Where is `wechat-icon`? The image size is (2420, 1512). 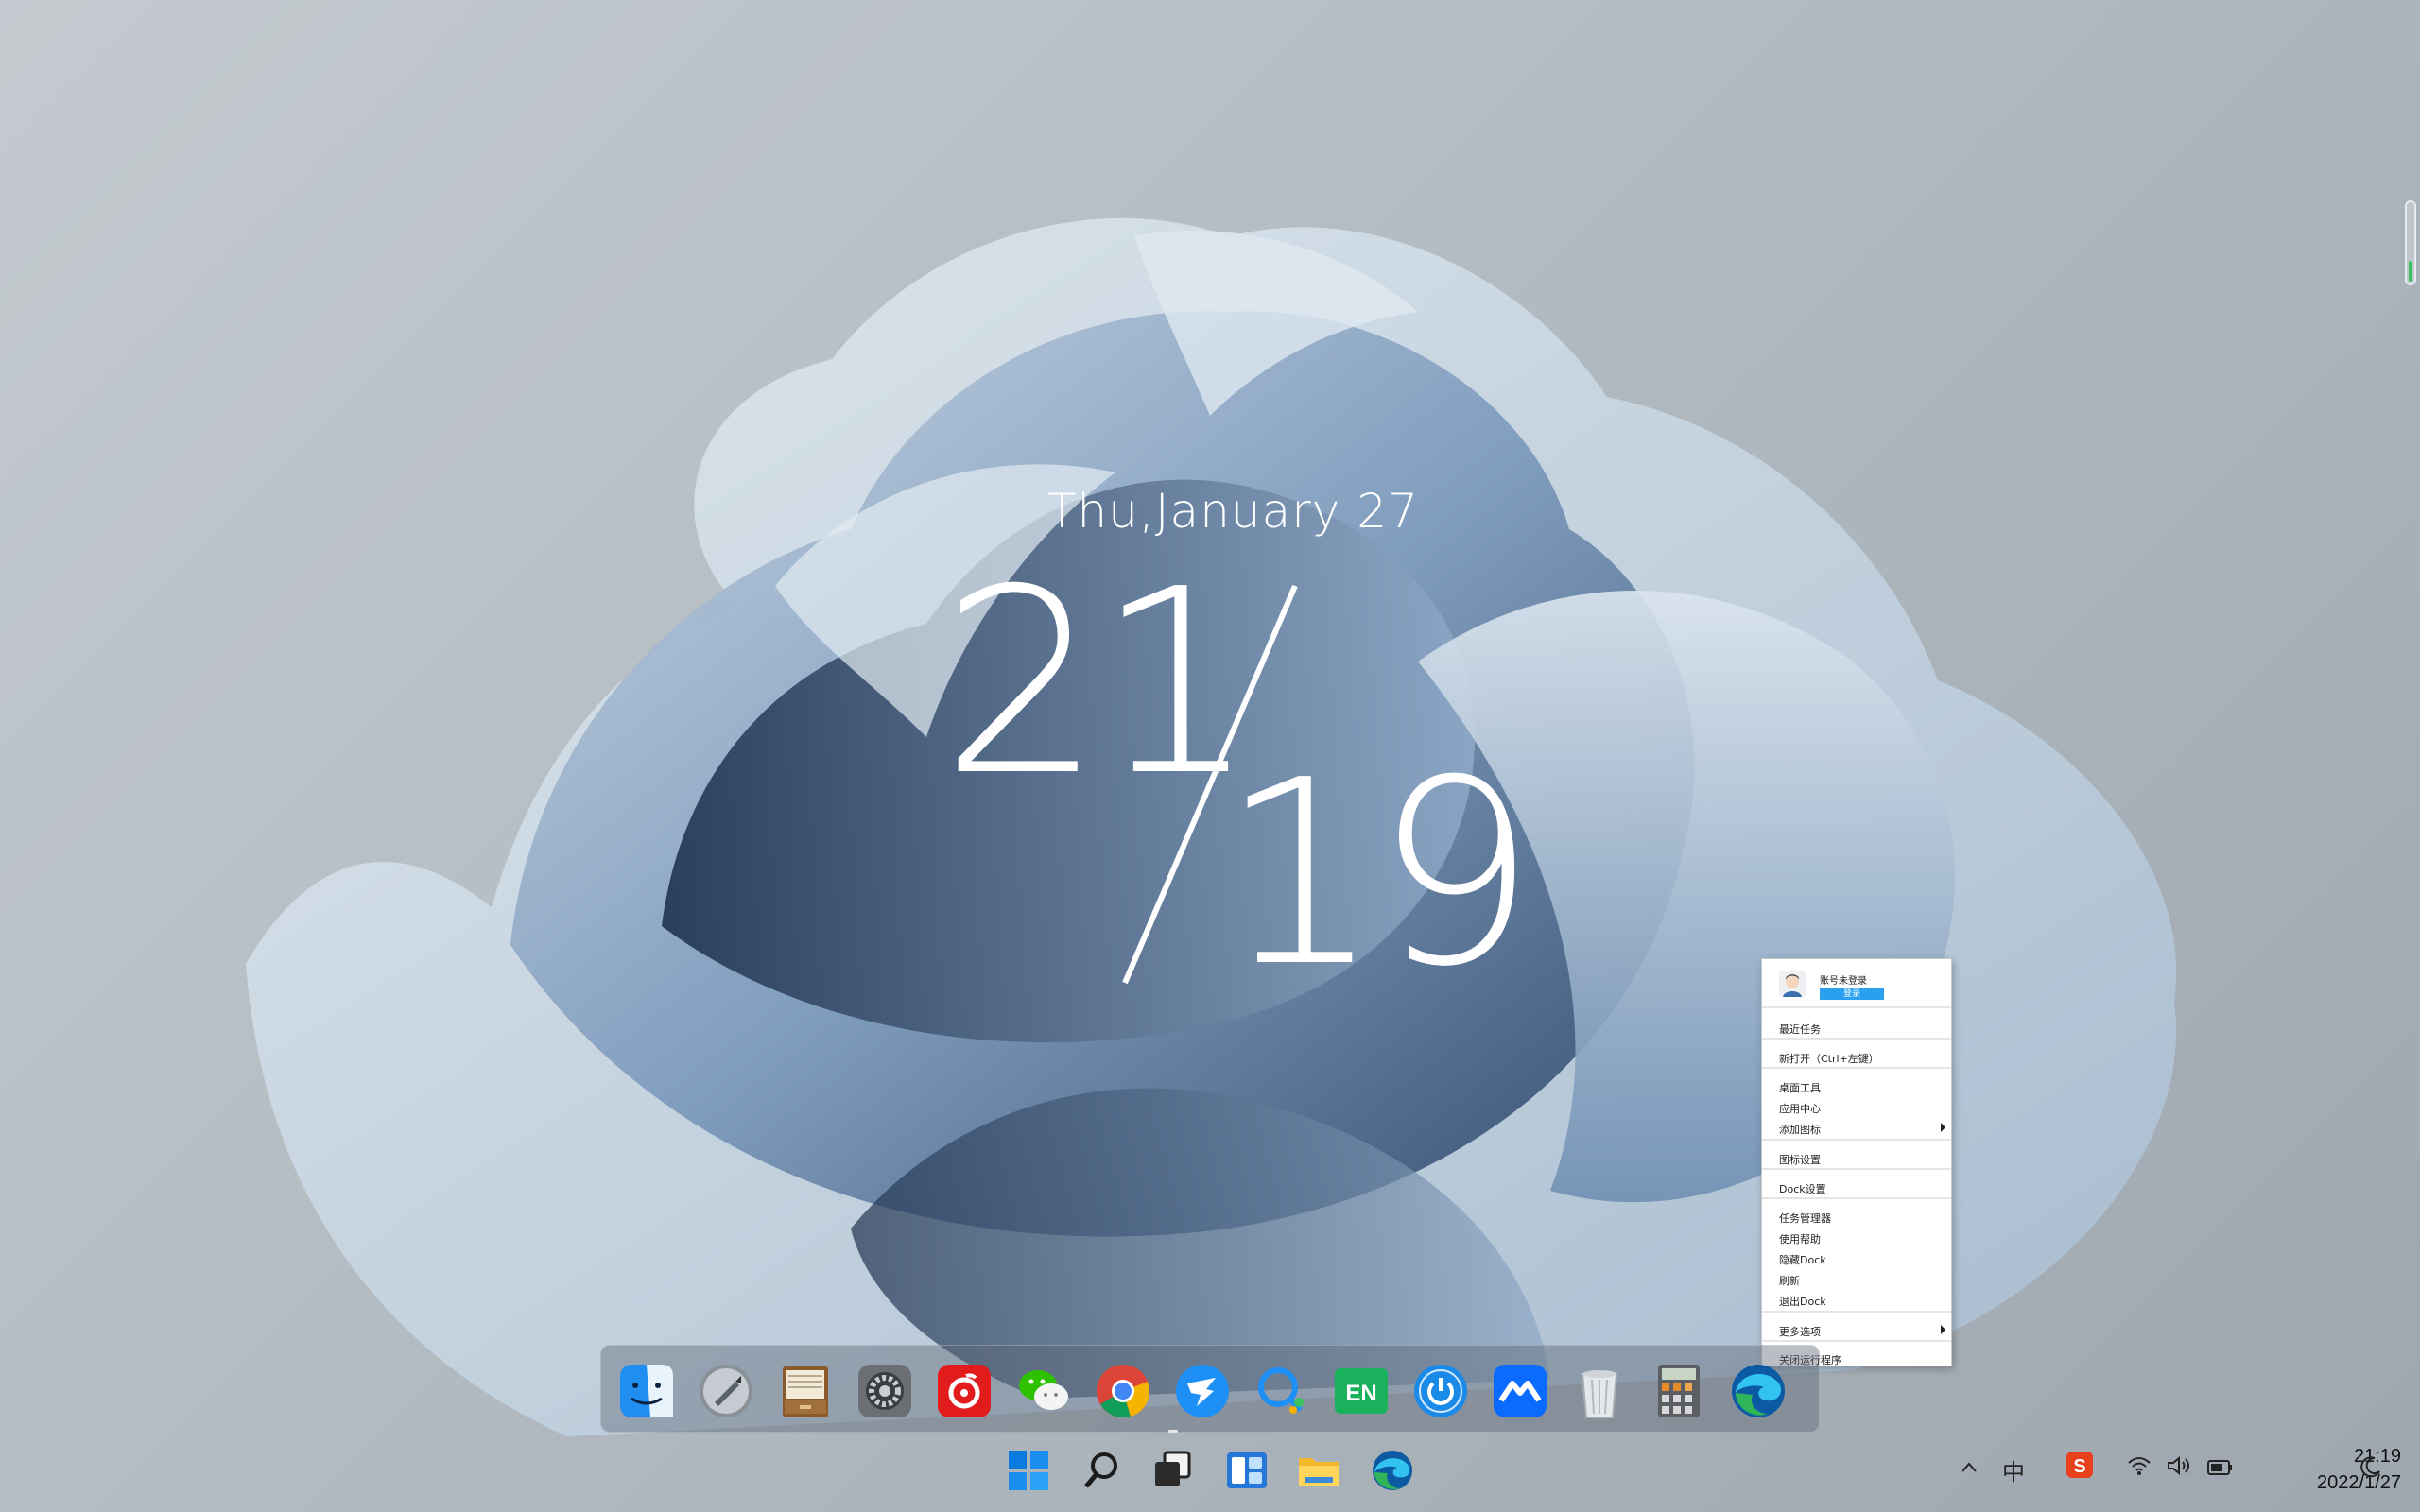 wechat-icon is located at coordinates (1043, 1391).